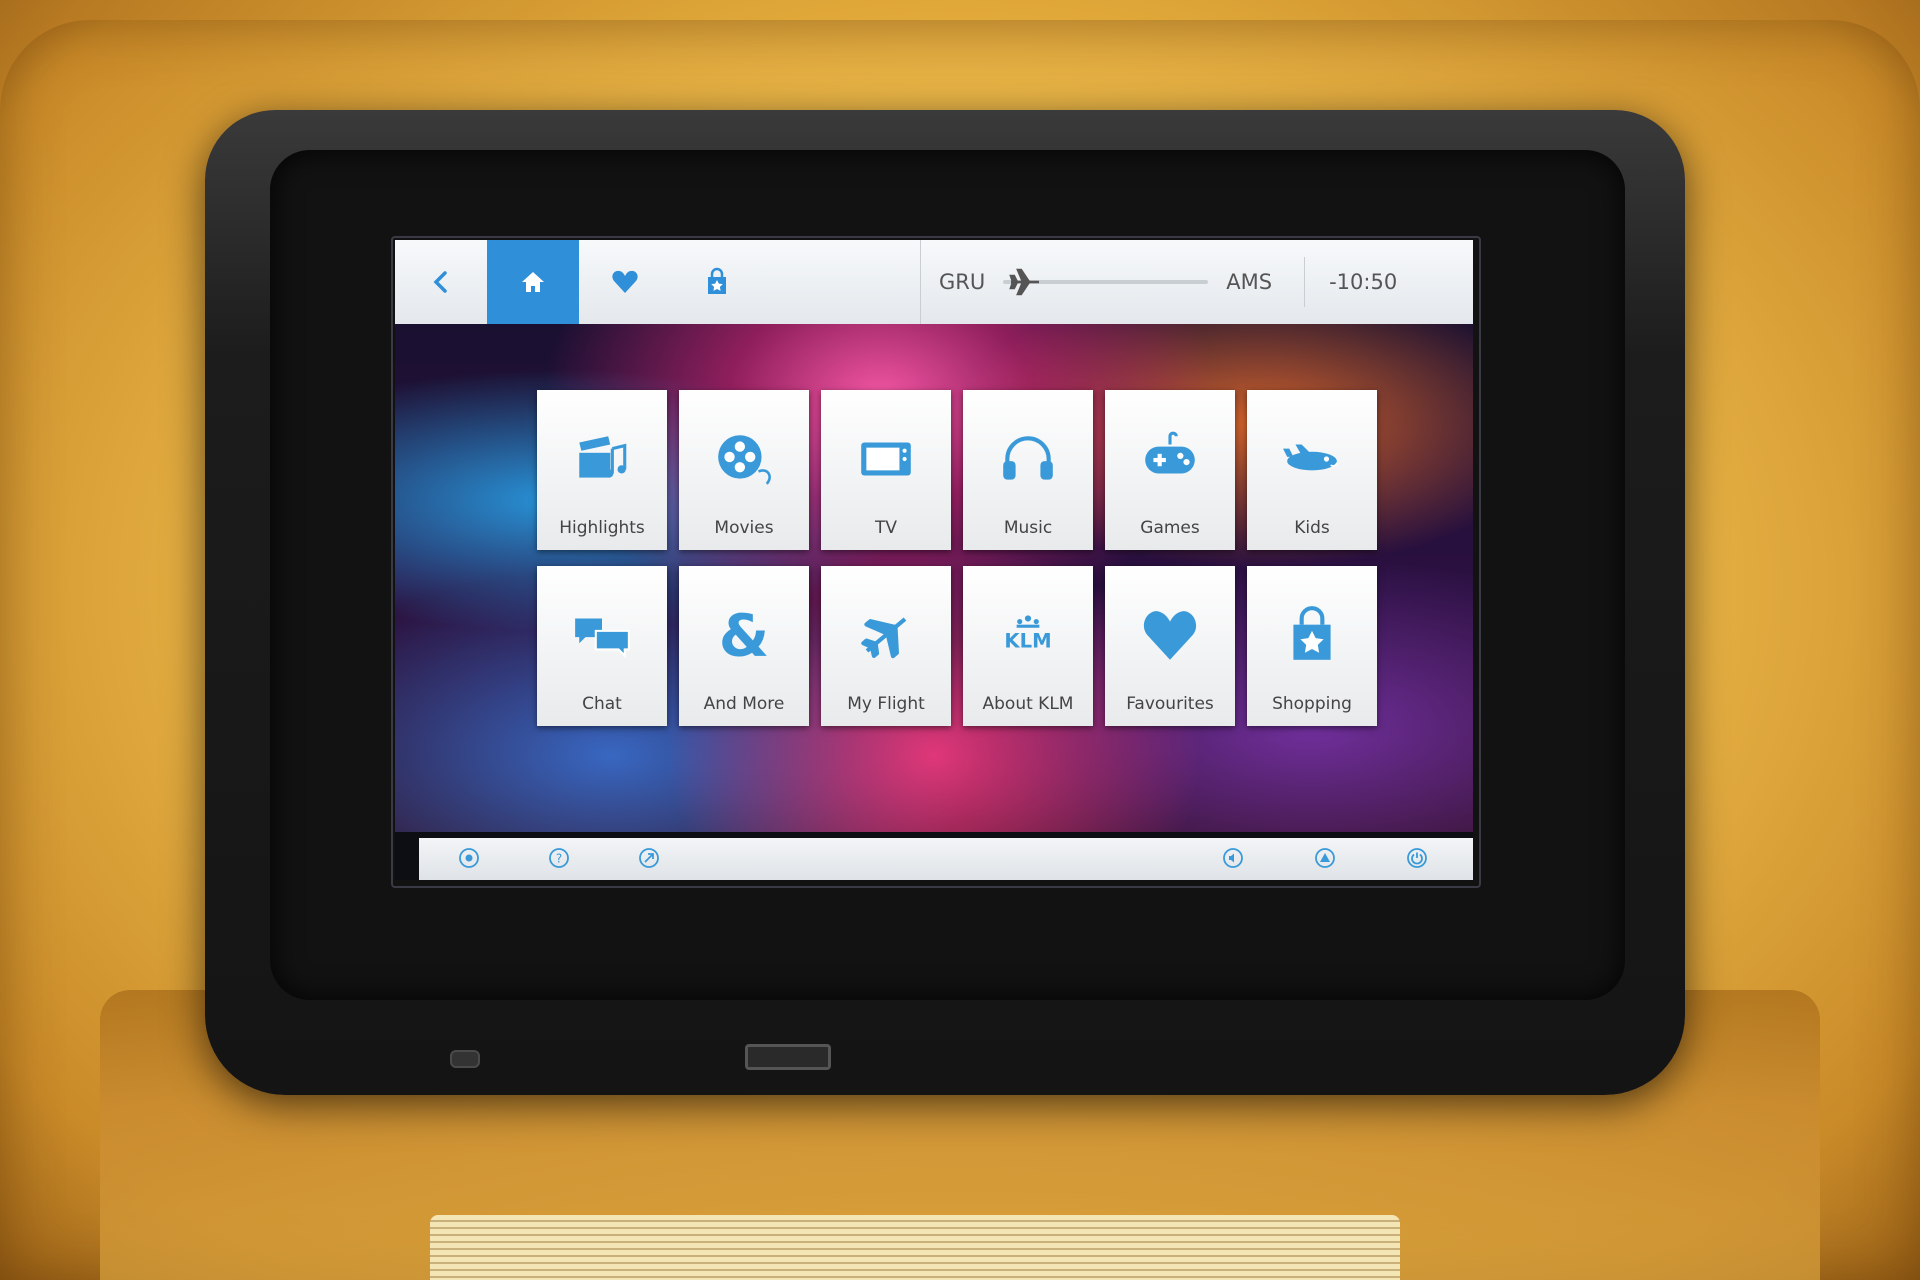 This screenshot has height=1280, width=1920. I want to click on flight-compass-icon, so click(649, 858).